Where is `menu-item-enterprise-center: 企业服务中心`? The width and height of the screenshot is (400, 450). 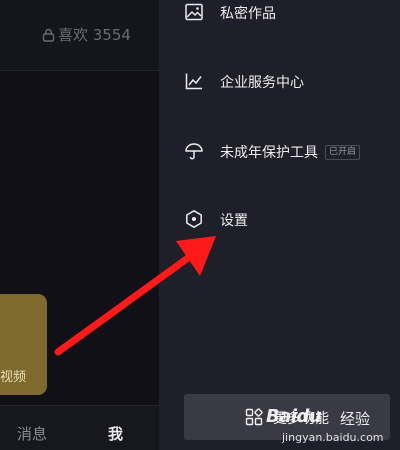
menu-item-enterprise-center: 企业服务中心 is located at coordinates (279, 81).